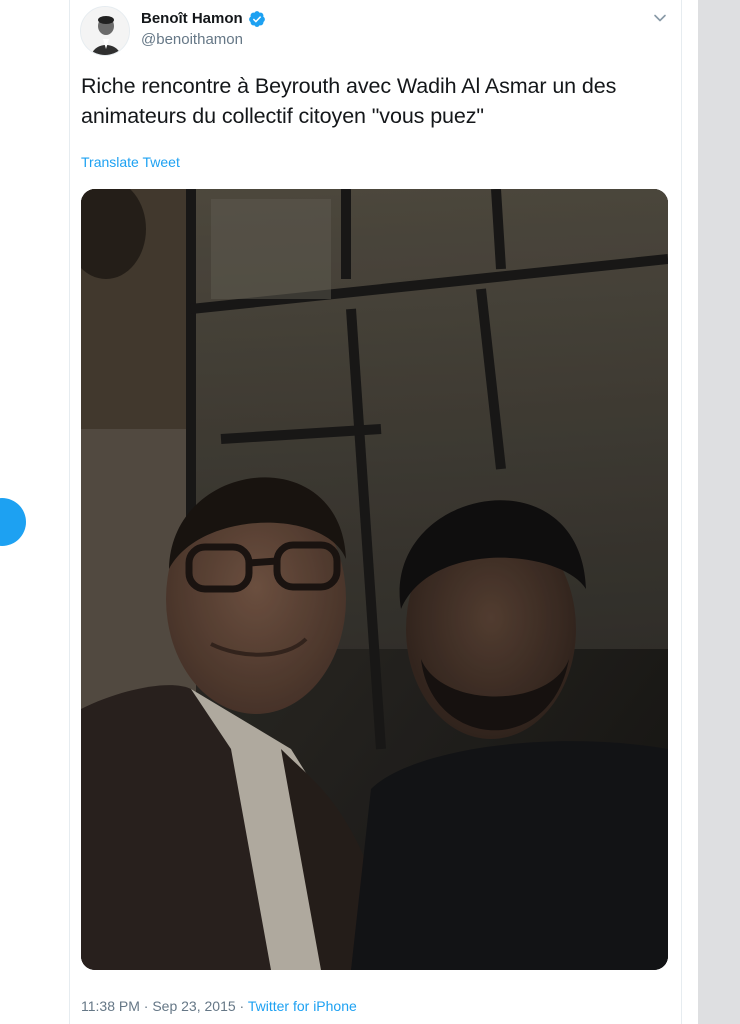 The height and width of the screenshot is (1024, 740). Describe the element at coordinates (110, 1006) in the screenshot. I see `tweet-time: 11:38 PM` at that location.